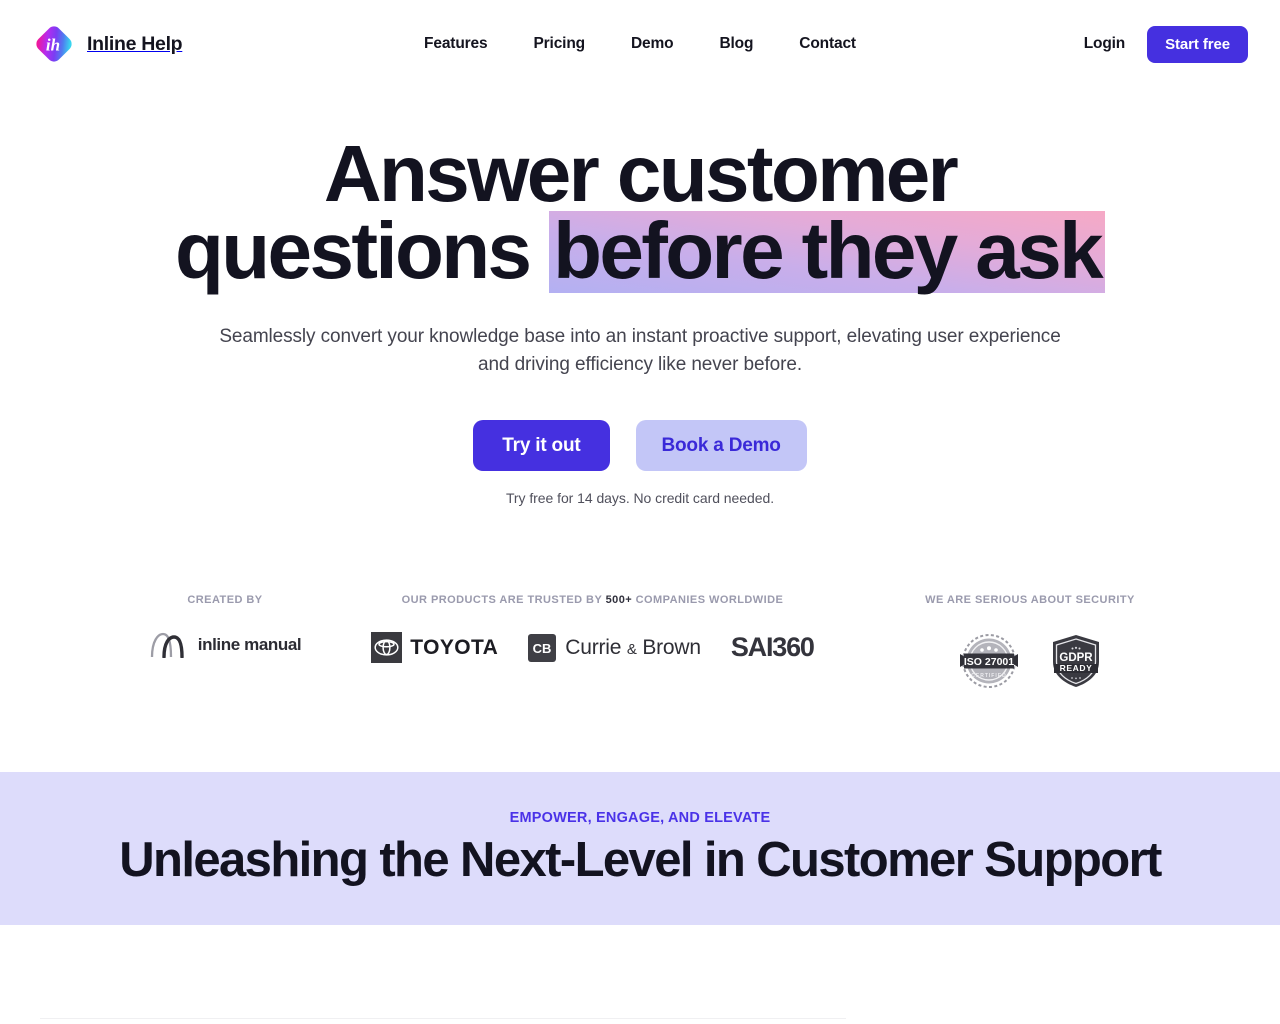 Image resolution: width=1280 pixels, height=1024 pixels. I want to click on currie-brown-amp: &, so click(631, 649).